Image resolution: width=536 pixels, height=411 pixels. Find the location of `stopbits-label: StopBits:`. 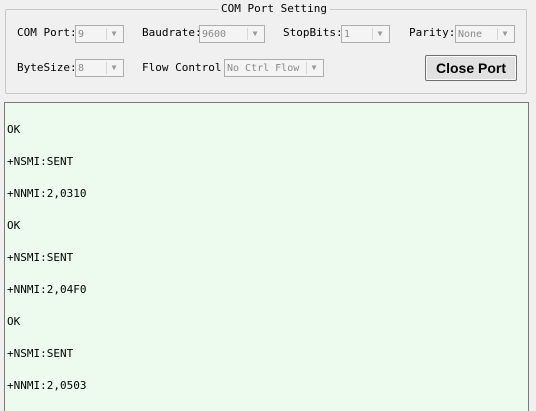

stopbits-label: StopBits: is located at coordinates (313, 32).